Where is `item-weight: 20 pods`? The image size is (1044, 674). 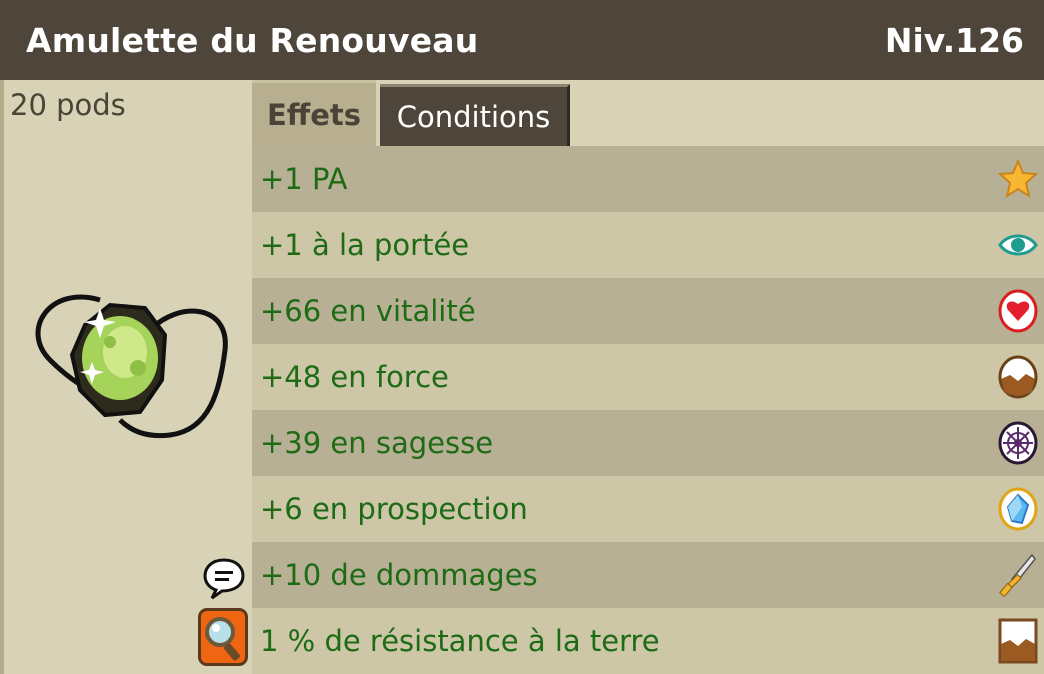
item-weight: 20 pods is located at coordinates (68, 105).